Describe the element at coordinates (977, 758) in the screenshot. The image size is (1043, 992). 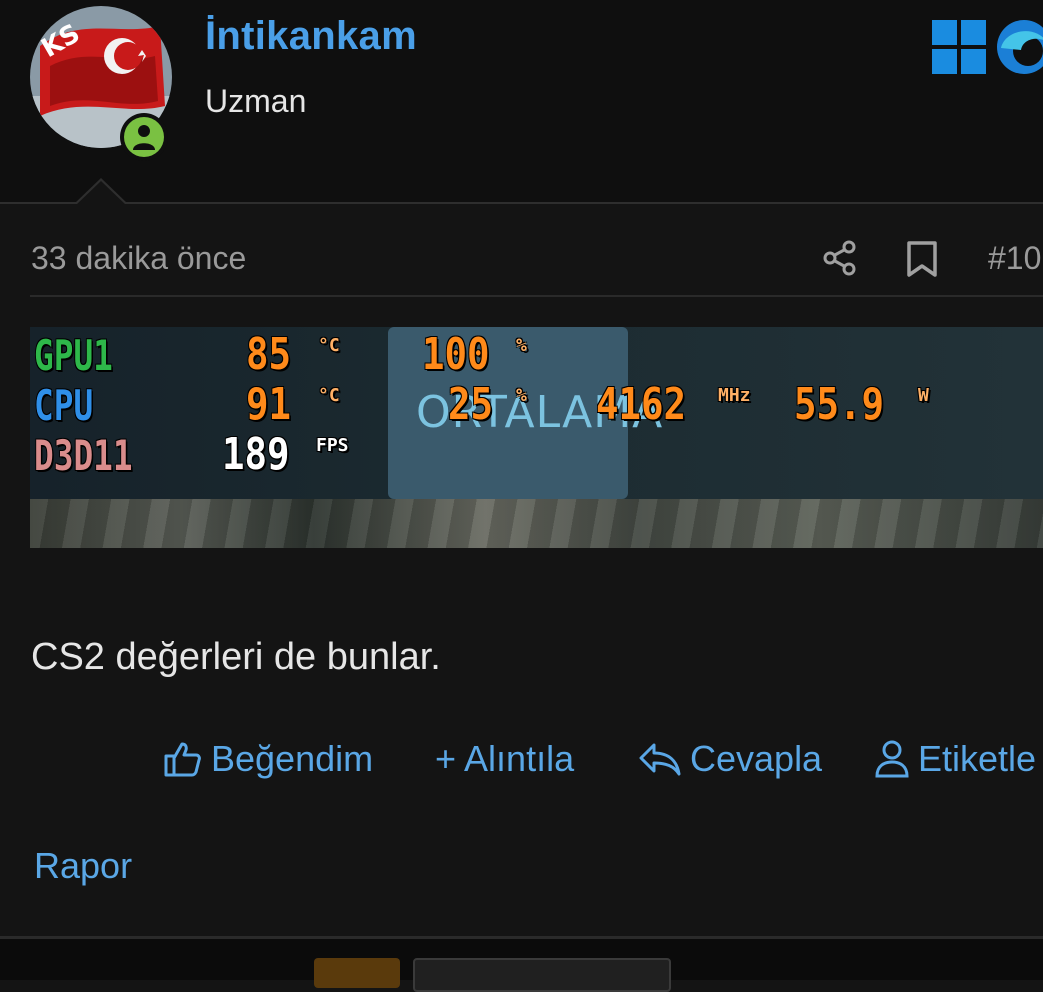
I see `tag-label: Etiketle` at that location.